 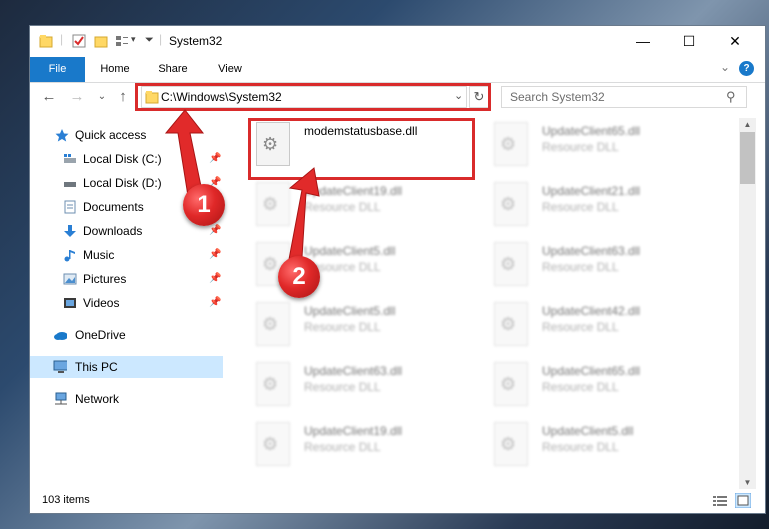 What do you see at coordinates (299, 277) in the screenshot?
I see `step-2-badge: 2` at bounding box center [299, 277].